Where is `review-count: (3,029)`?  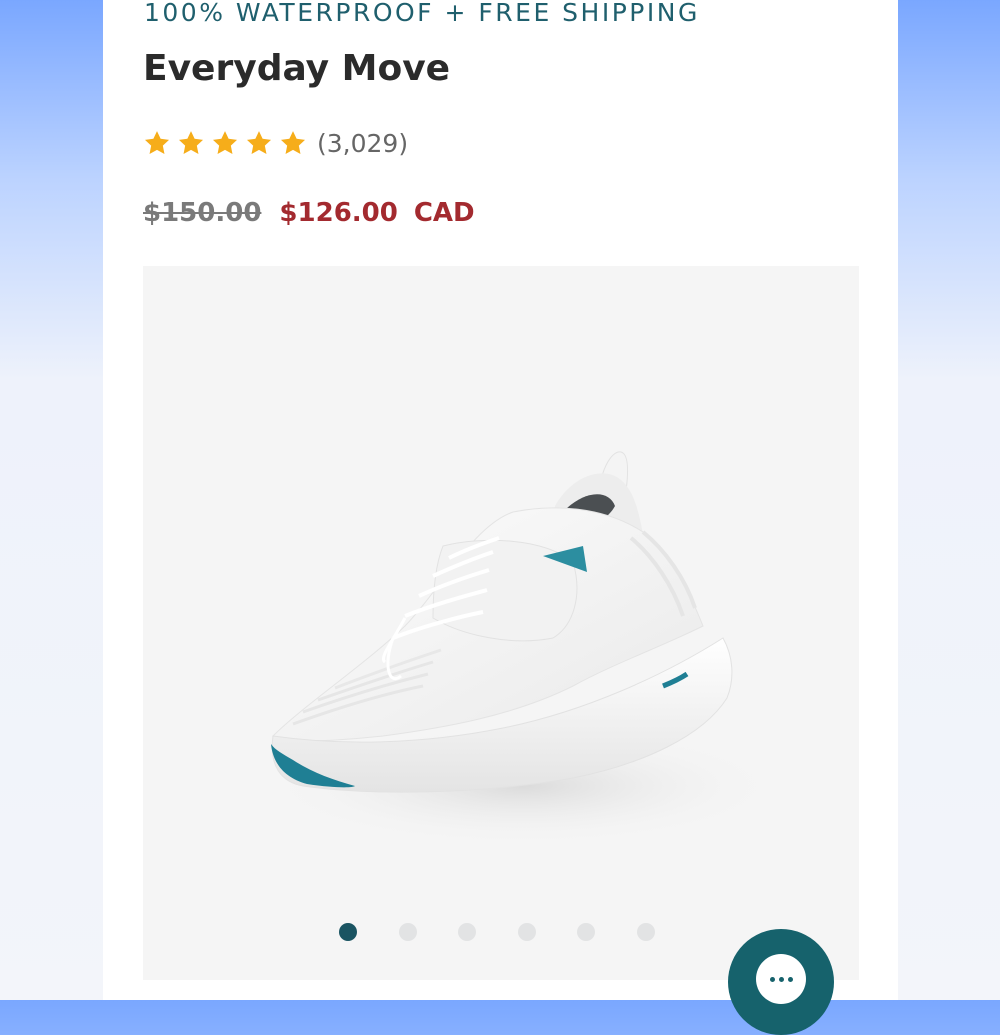 review-count: (3,029) is located at coordinates (362, 143).